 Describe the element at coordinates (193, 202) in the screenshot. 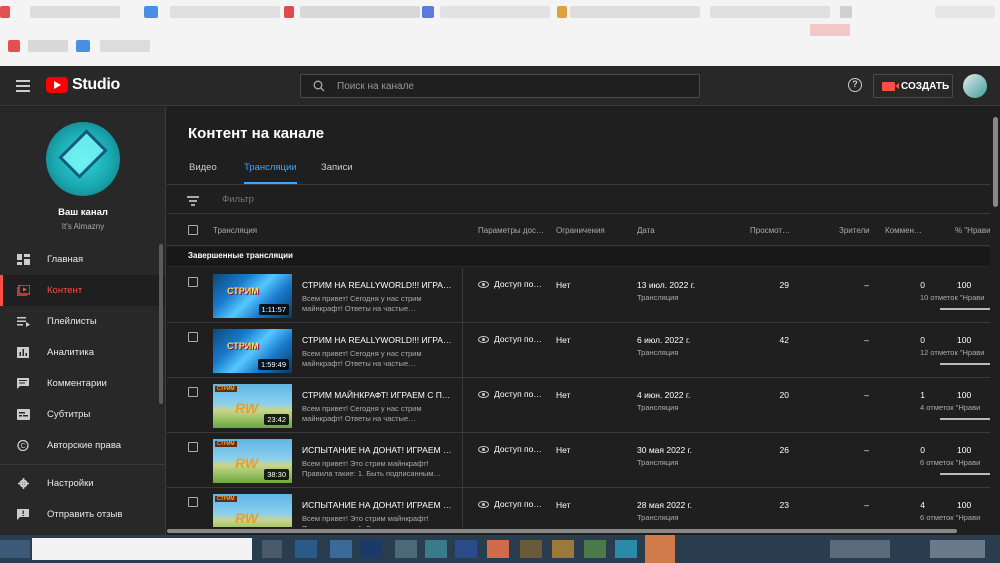

I see `filter-icon` at that location.